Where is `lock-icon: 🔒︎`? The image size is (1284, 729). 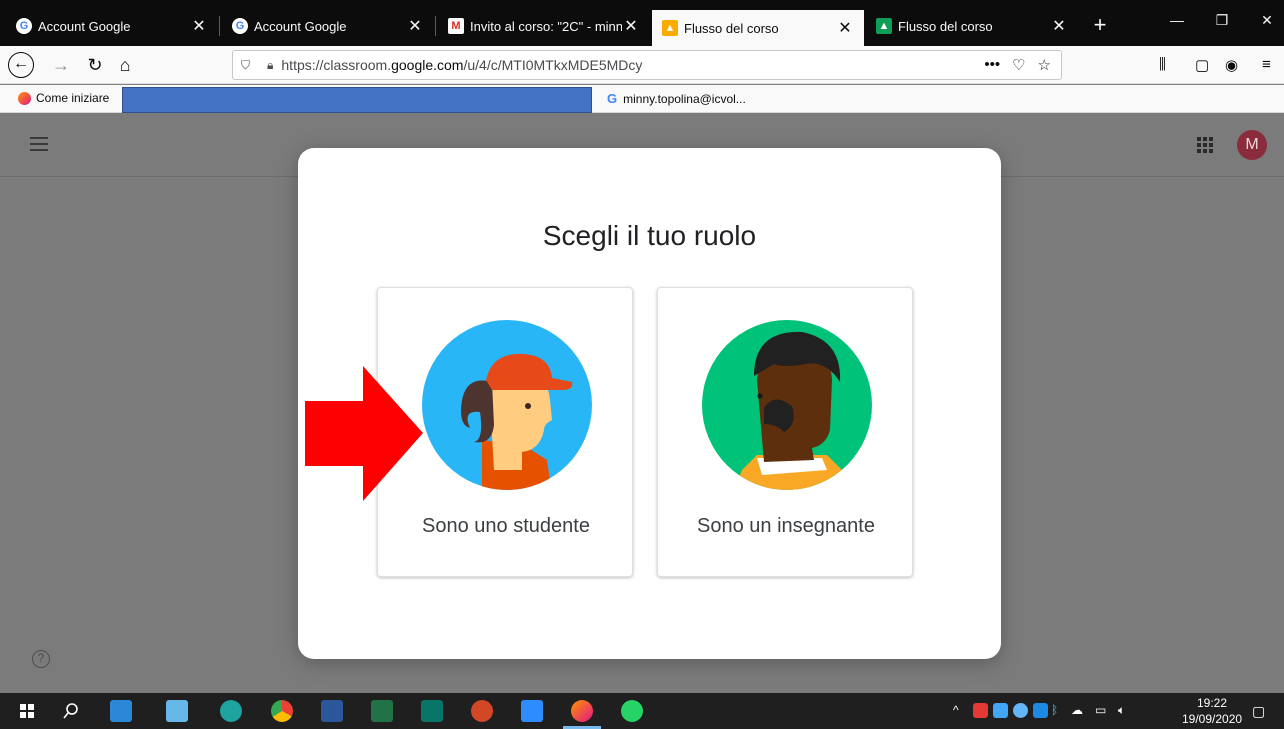 lock-icon: 🔒︎ is located at coordinates (270, 65).